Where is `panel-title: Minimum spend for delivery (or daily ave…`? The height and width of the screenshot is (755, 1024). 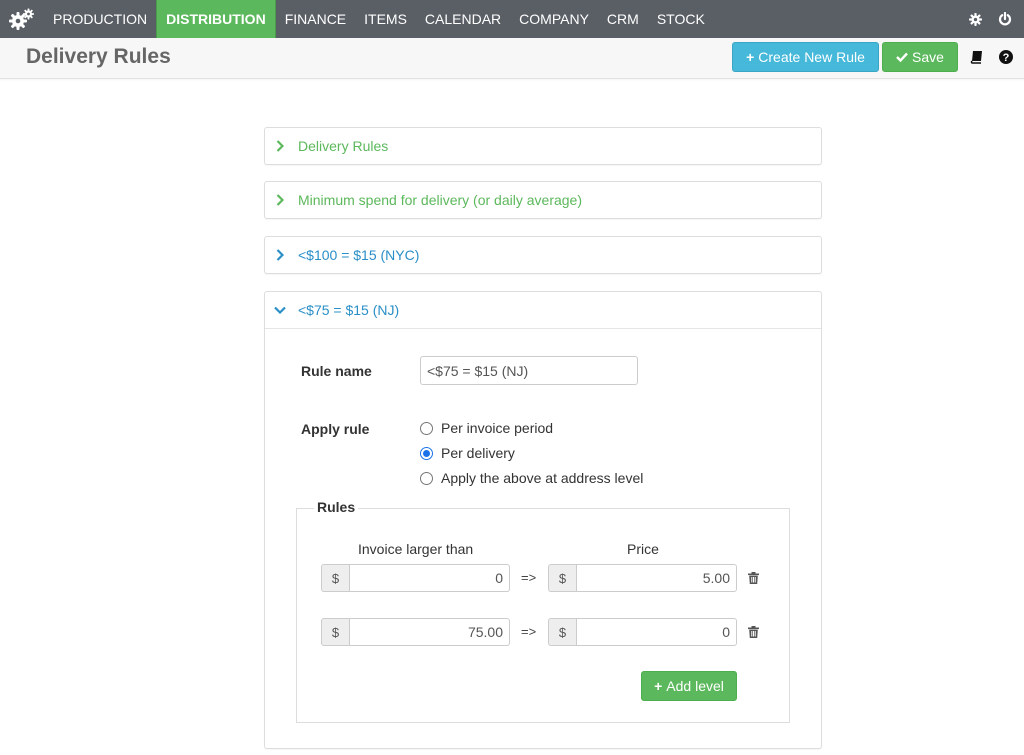
panel-title: Minimum spend for delivery (or daily ave… is located at coordinates (440, 200).